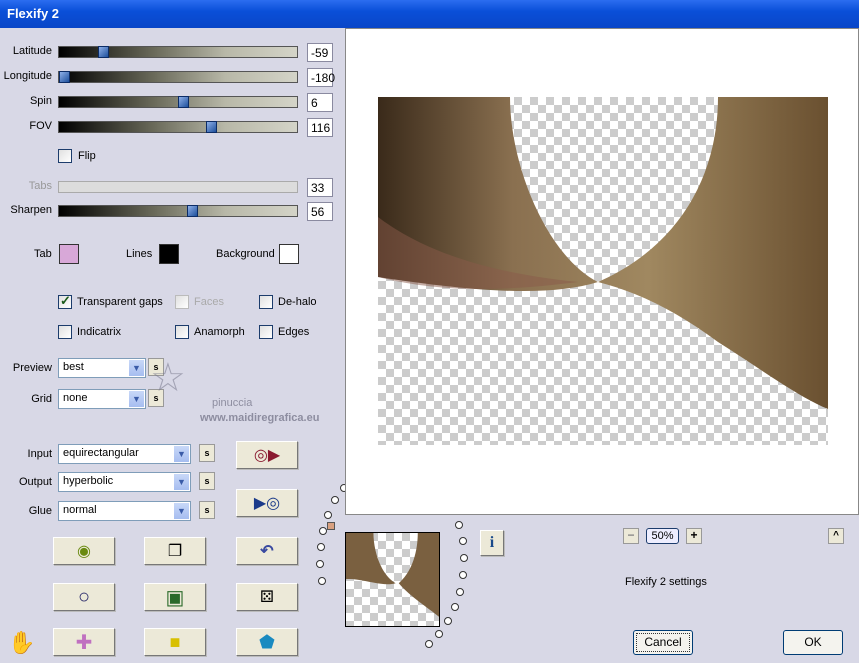  I want to click on pentagon-button: ⬟, so click(267, 642).